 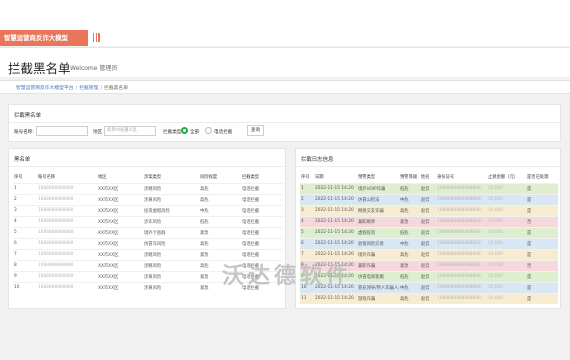 What do you see at coordinates (25, 210) in the screenshot?
I see `table-cell: 3` at bounding box center [25, 210].